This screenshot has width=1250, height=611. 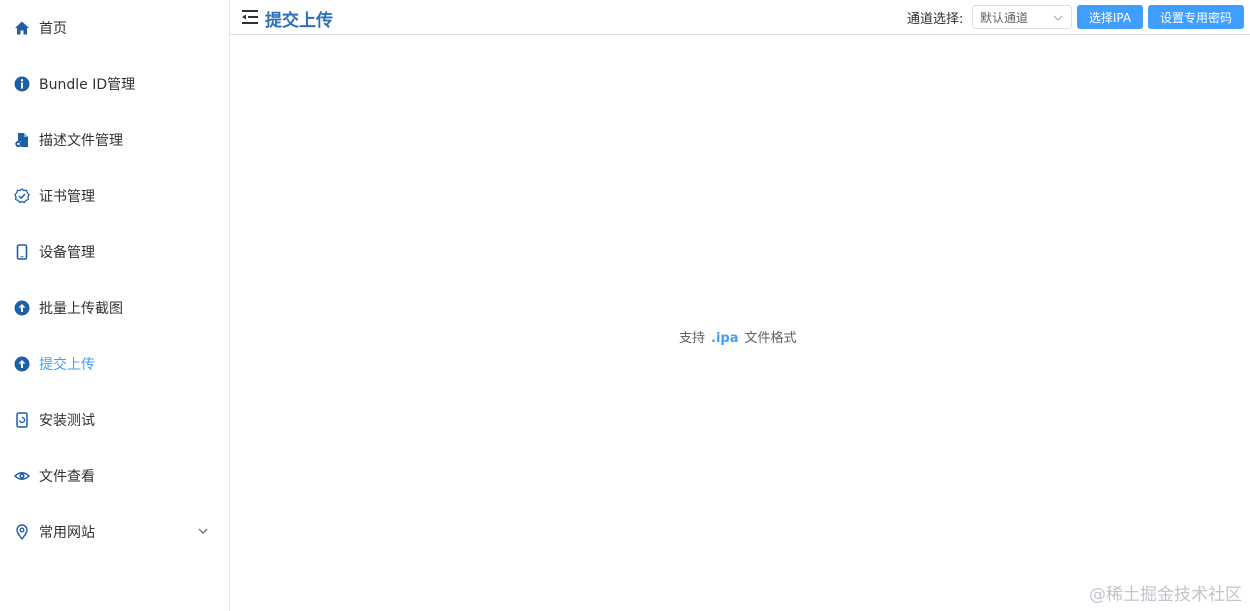 I want to click on file-gear-icon, so click(x=22, y=140).